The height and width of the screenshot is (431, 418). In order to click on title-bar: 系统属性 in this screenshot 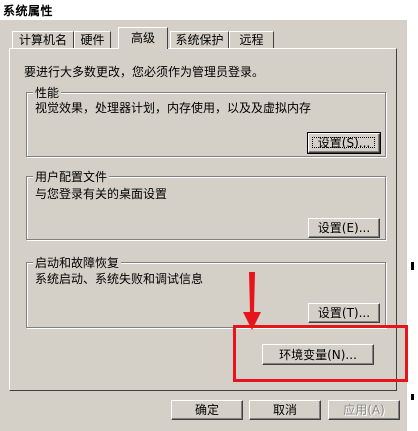, I will do `click(203, 10)`.